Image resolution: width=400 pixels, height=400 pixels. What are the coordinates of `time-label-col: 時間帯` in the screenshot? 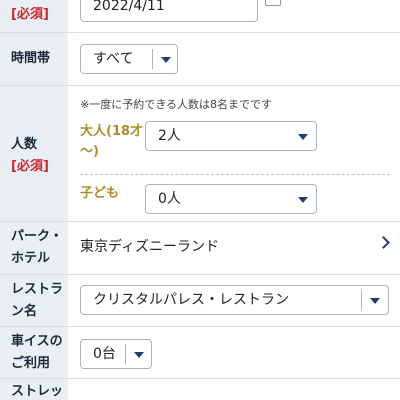 It's located at (34, 59).